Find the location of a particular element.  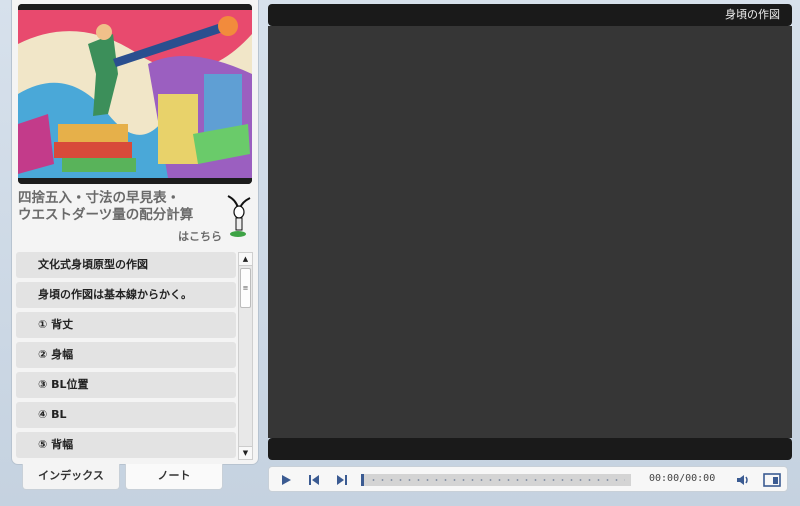

scroll-thumb: ≡ is located at coordinates (245, 288).